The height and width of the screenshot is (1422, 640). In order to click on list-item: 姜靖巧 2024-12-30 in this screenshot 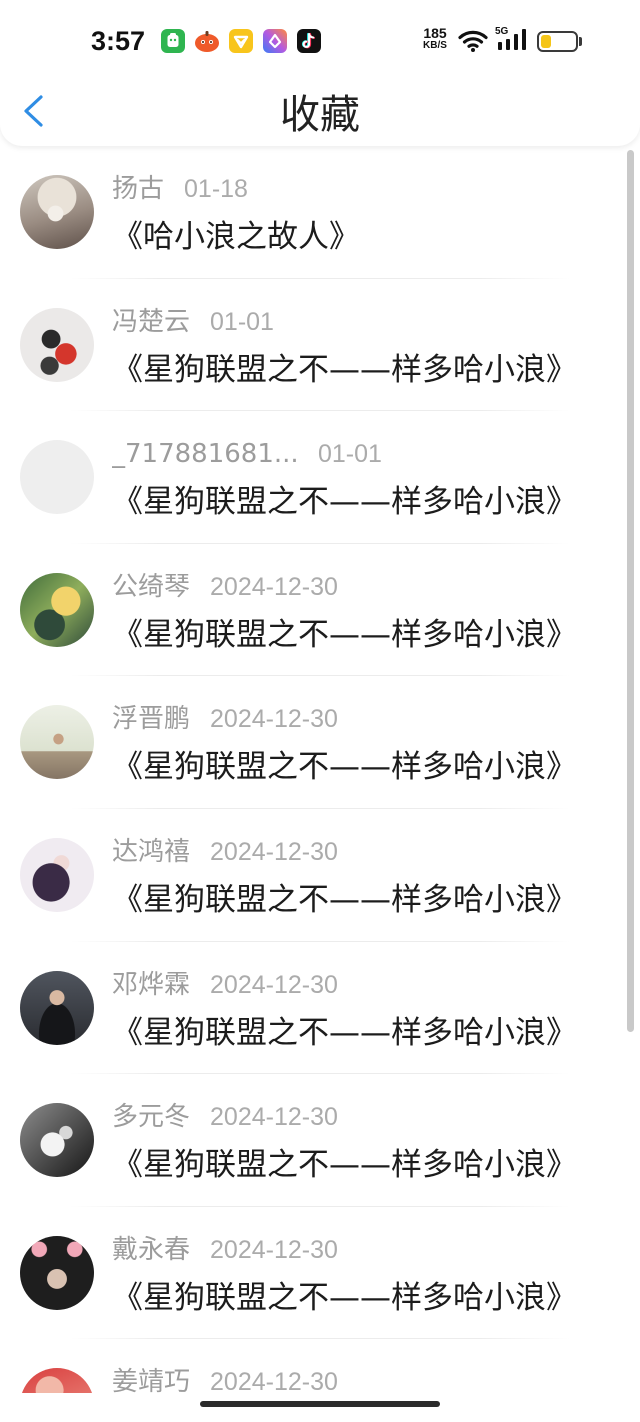, I will do `click(320, 1366)`.